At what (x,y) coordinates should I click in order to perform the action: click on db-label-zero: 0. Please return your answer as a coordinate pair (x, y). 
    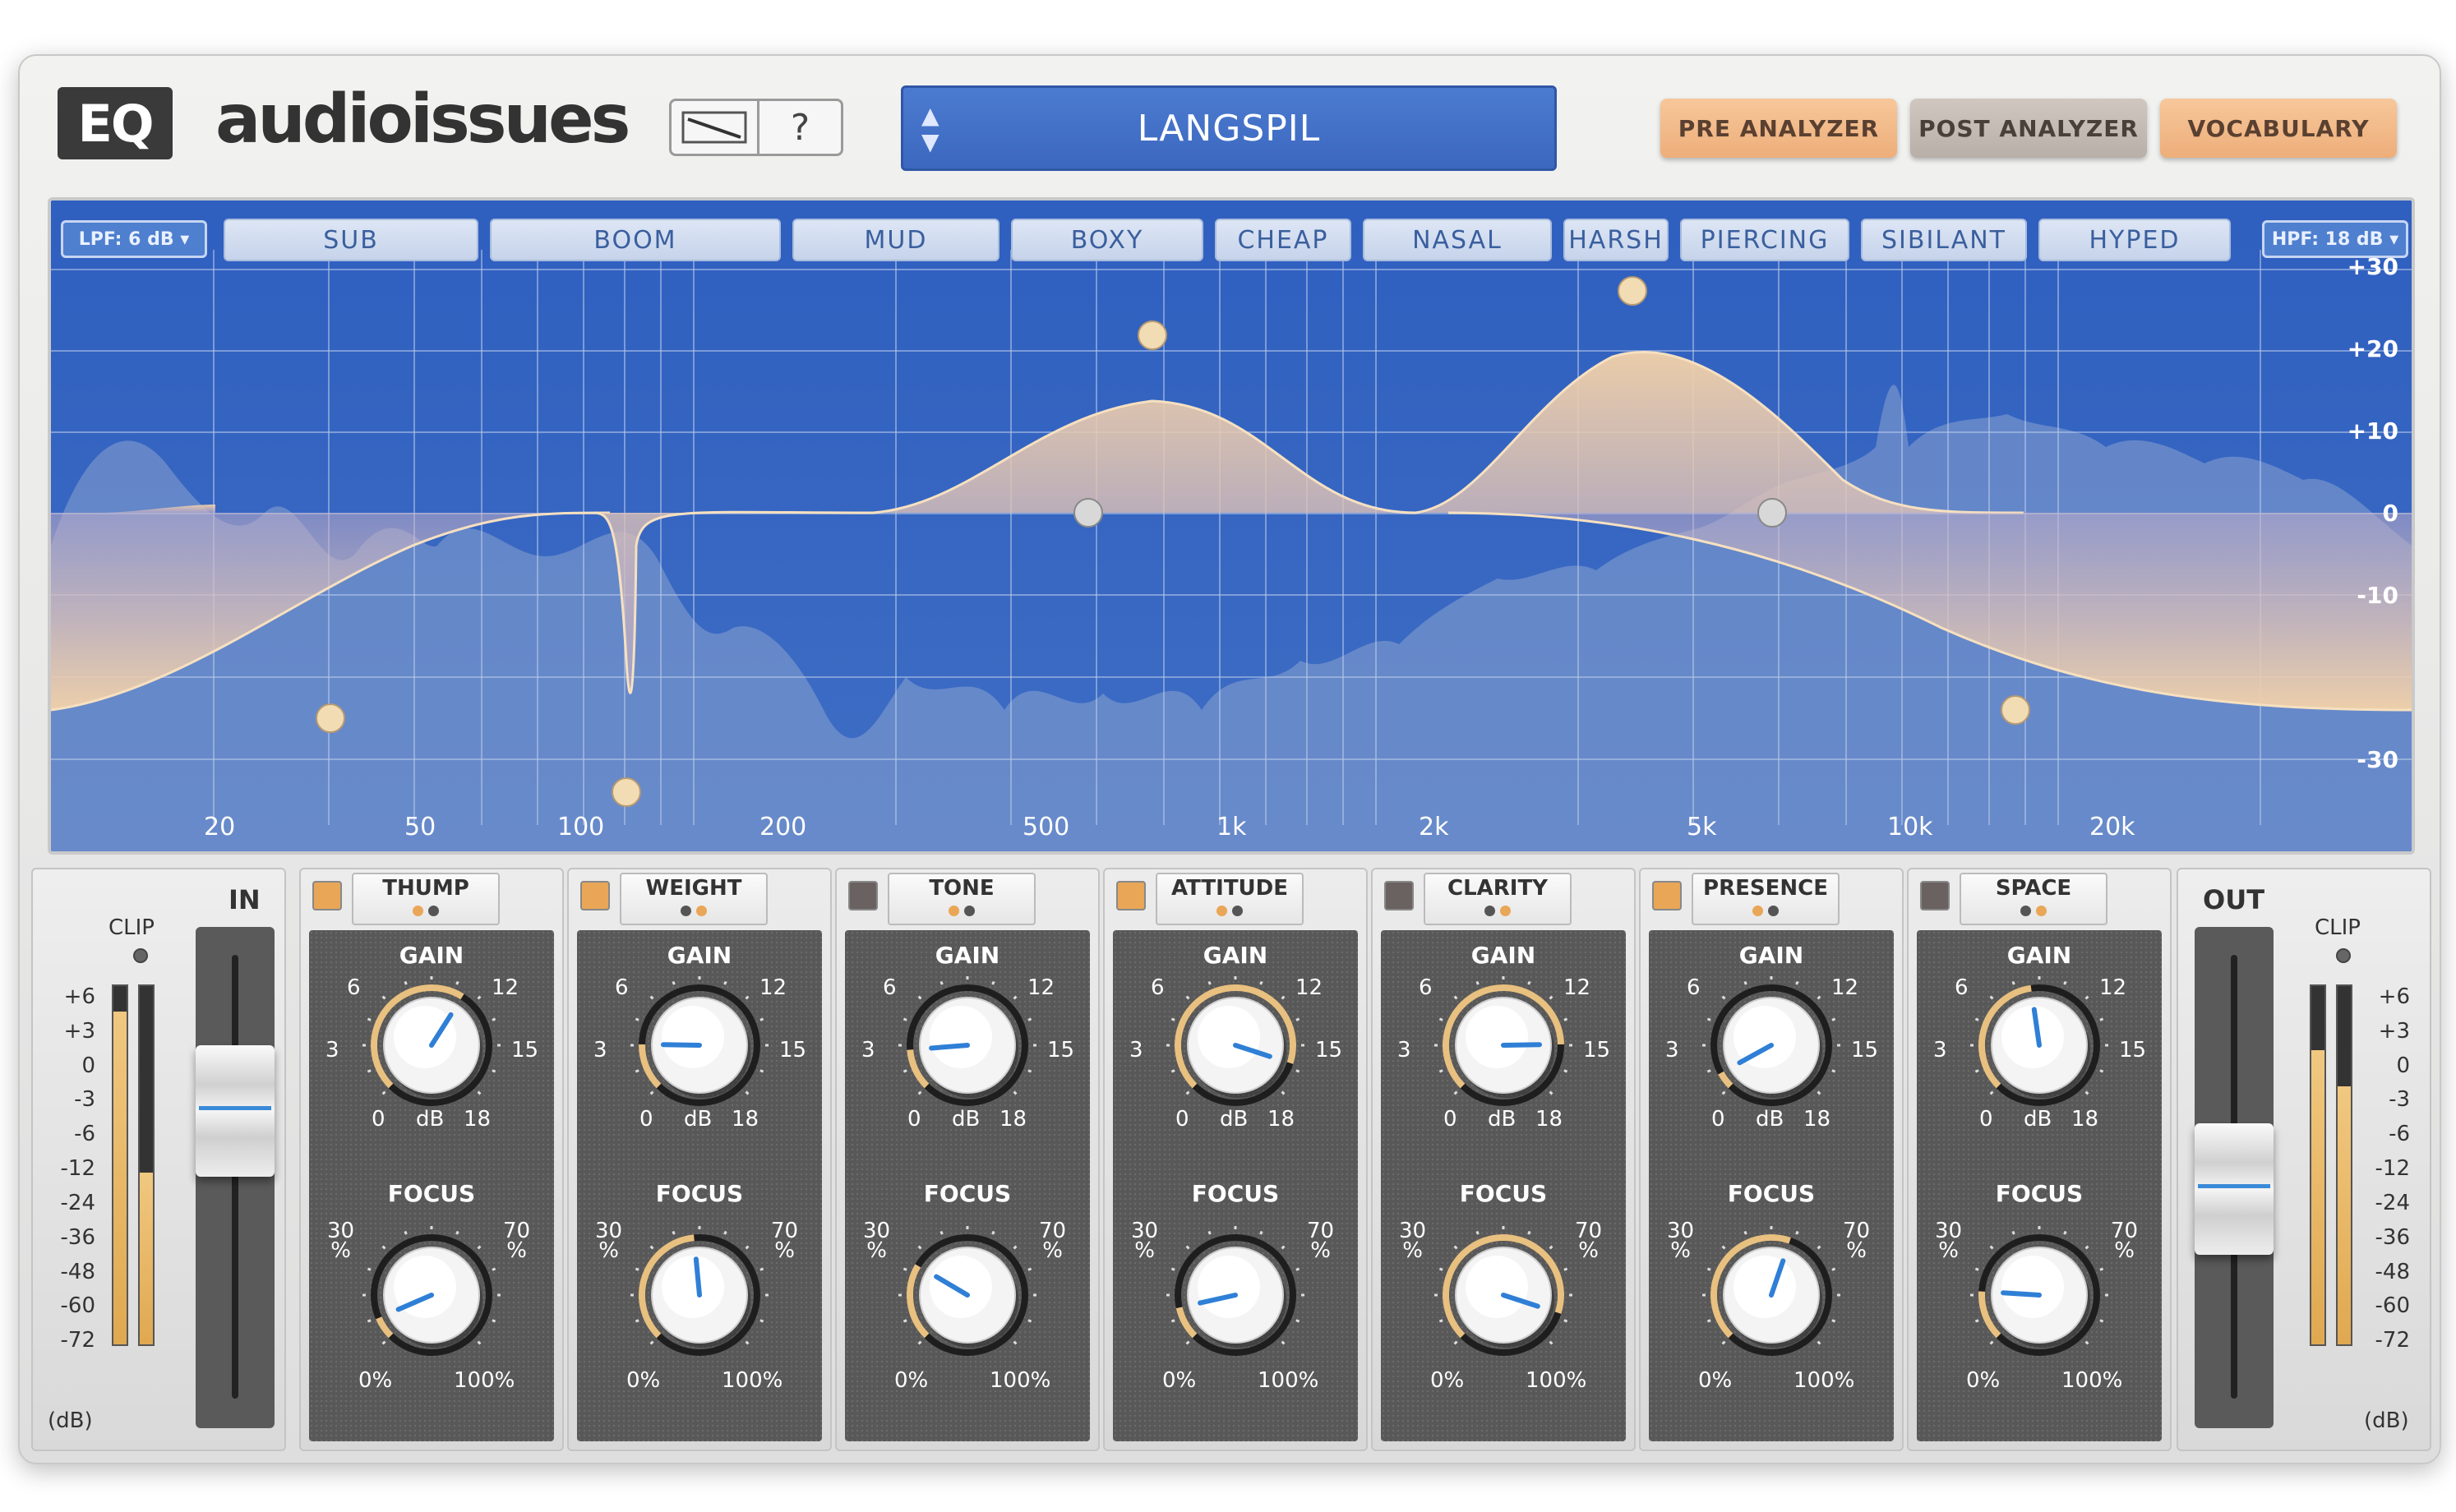
    Looking at the image, I should click on (2390, 514).